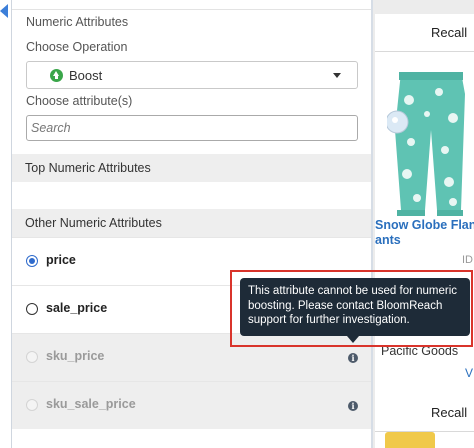 The image size is (474, 448). I want to click on attribute-radio-sku-price, so click(32, 357).